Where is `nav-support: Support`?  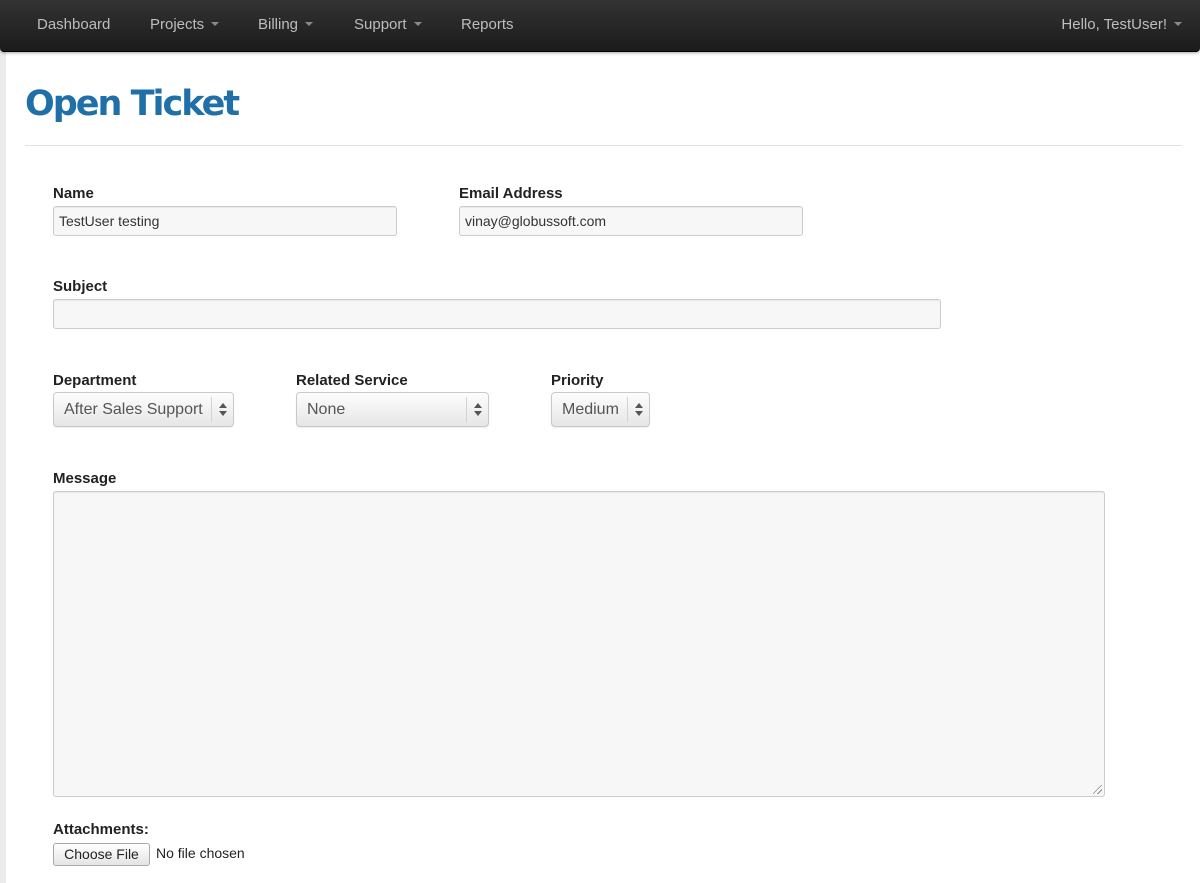 nav-support: Support is located at coordinates (388, 25).